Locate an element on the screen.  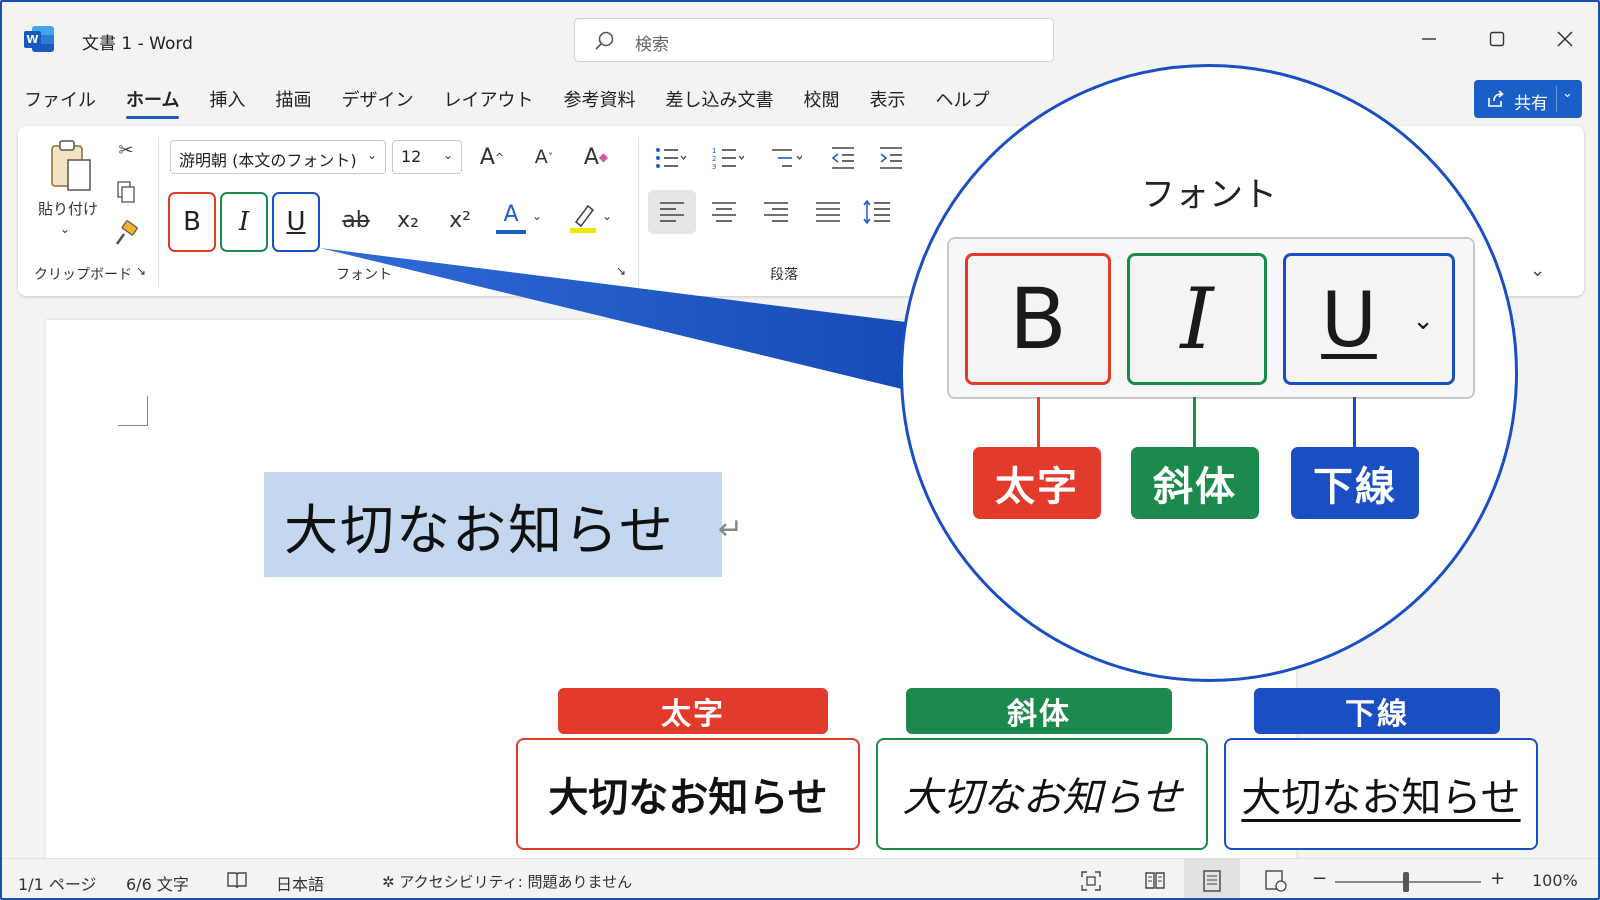
font-name-select: 游明朝 (本文のフォント) ⌄ is located at coordinates (278, 157).